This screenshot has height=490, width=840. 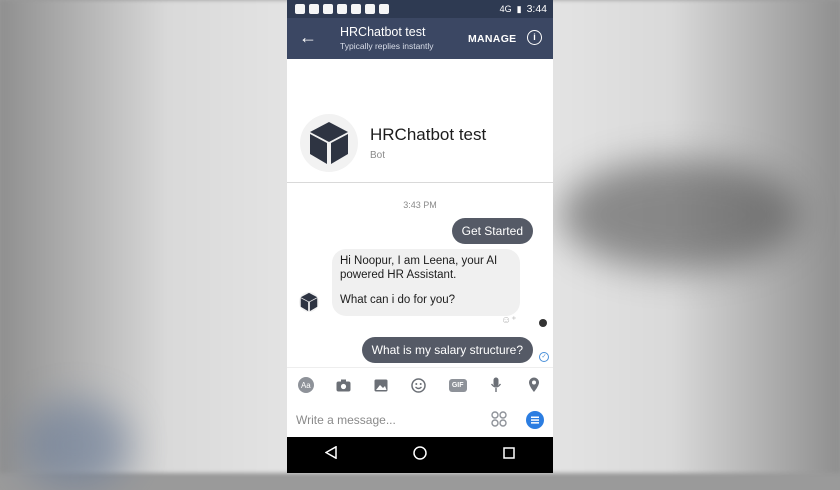 I want to click on status-bar: 4G ▮ 3:44, so click(x=420, y=9).